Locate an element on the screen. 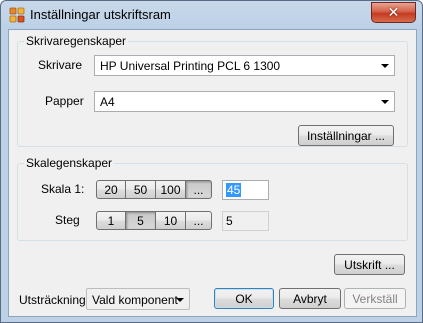 This screenshot has width=423, height=323. step-input: 5 is located at coordinates (245, 221).